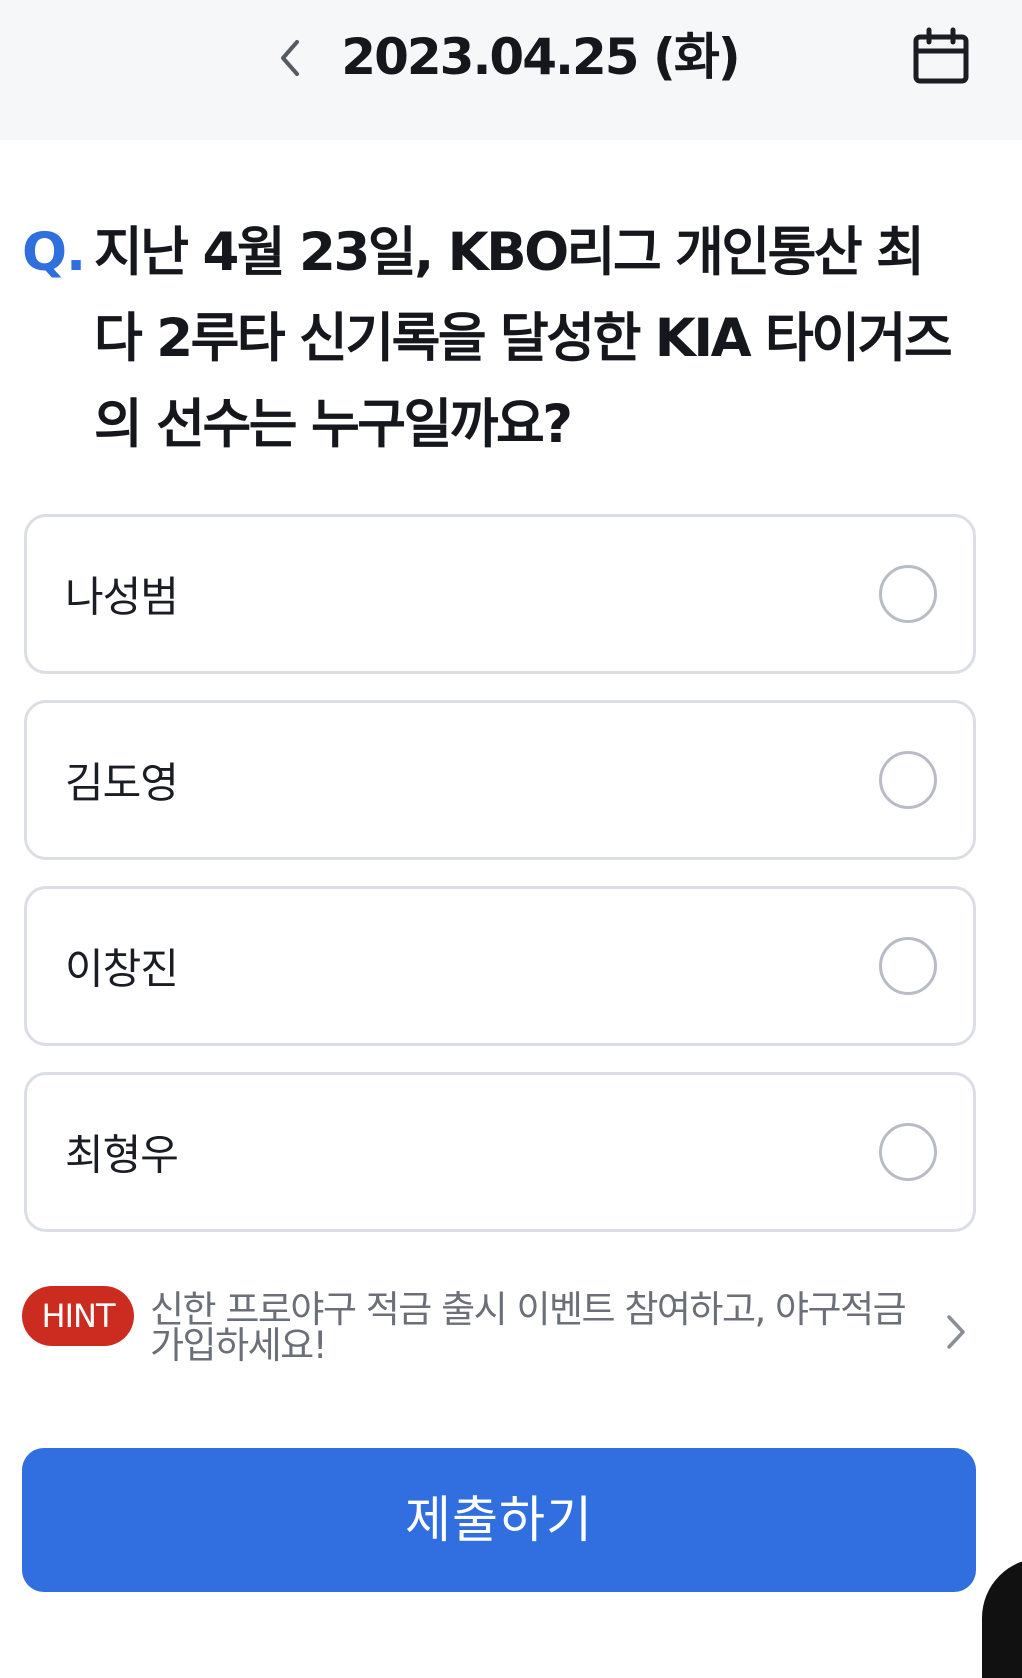 Image resolution: width=1022 pixels, height=1678 pixels. I want to click on calendar-icon, so click(941, 55).